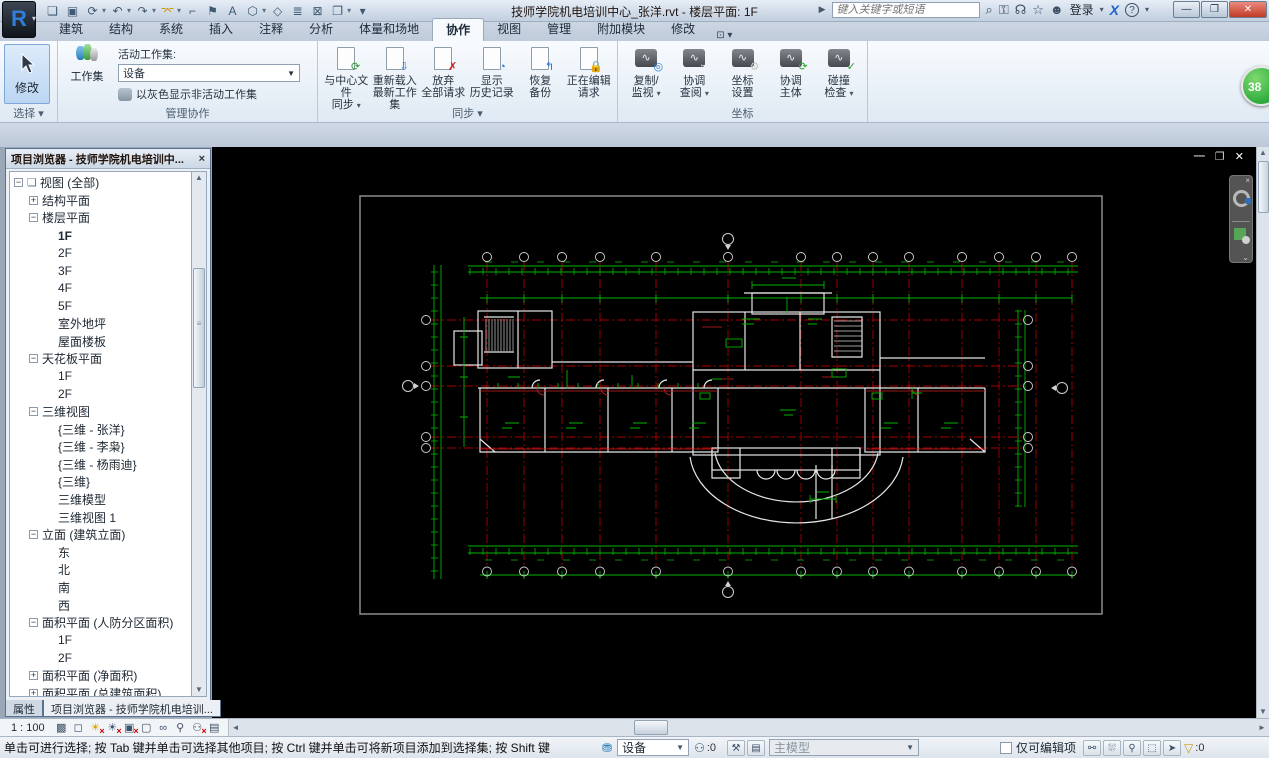 This screenshot has height=758, width=1269. What do you see at coordinates (1262, 727) in the screenshot?
I see `hscroll-right-arrow: ►` at bounding box center [1262, 727].